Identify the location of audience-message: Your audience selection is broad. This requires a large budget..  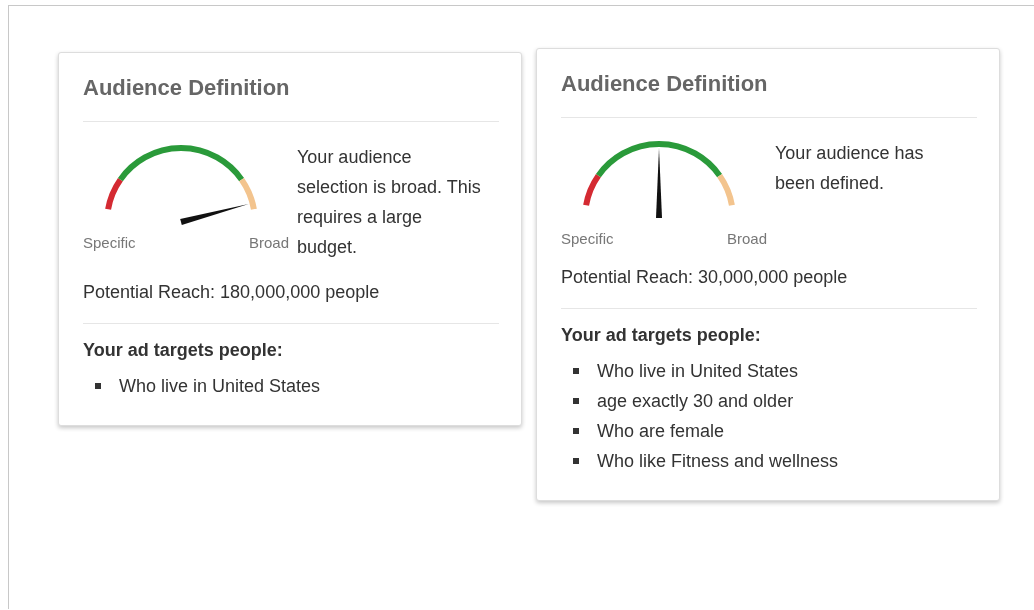
(389, 203).